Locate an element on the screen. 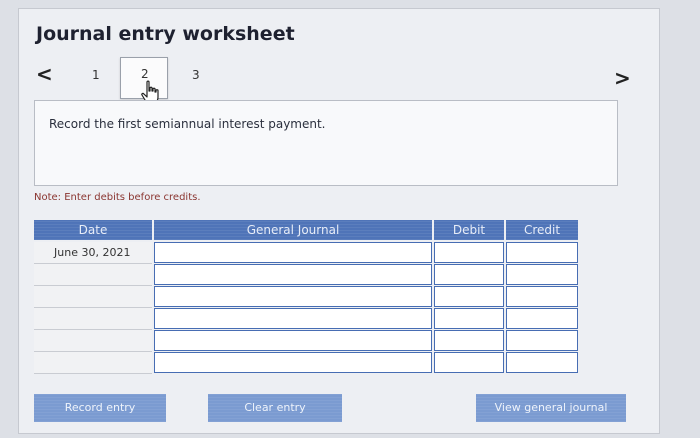 This screenshot has width=700, height=438. step-1-tab: 1 is located at coordinates (96, 75).